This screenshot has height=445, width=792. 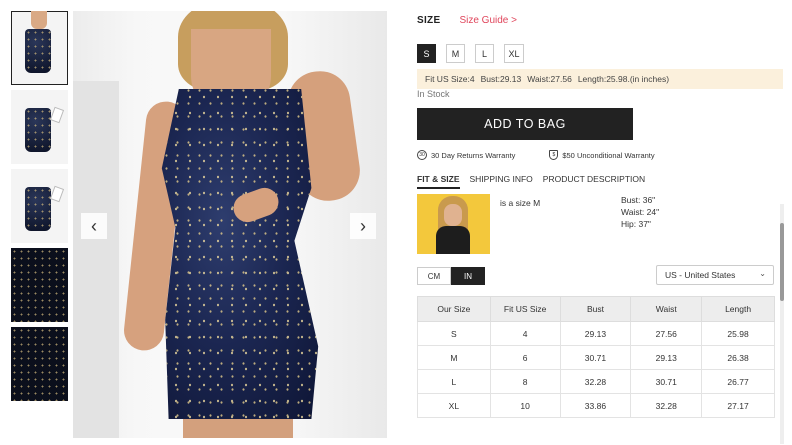 What do you see at coordinates (738, 357) in the screenshot?
I see `table-cell: 26.38` at bounding box center [738, 357].